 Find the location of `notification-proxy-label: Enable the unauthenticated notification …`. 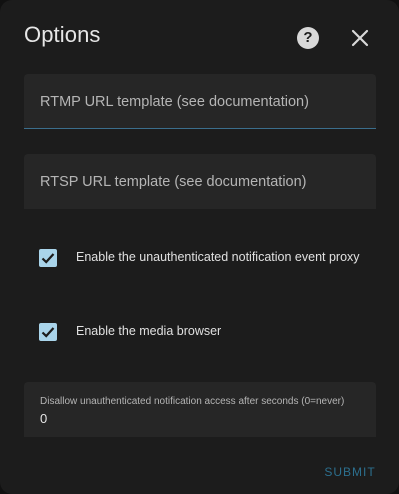

notification-proxy-label: Enable the unauthenticated notification … is located at coordinates (218, 257).